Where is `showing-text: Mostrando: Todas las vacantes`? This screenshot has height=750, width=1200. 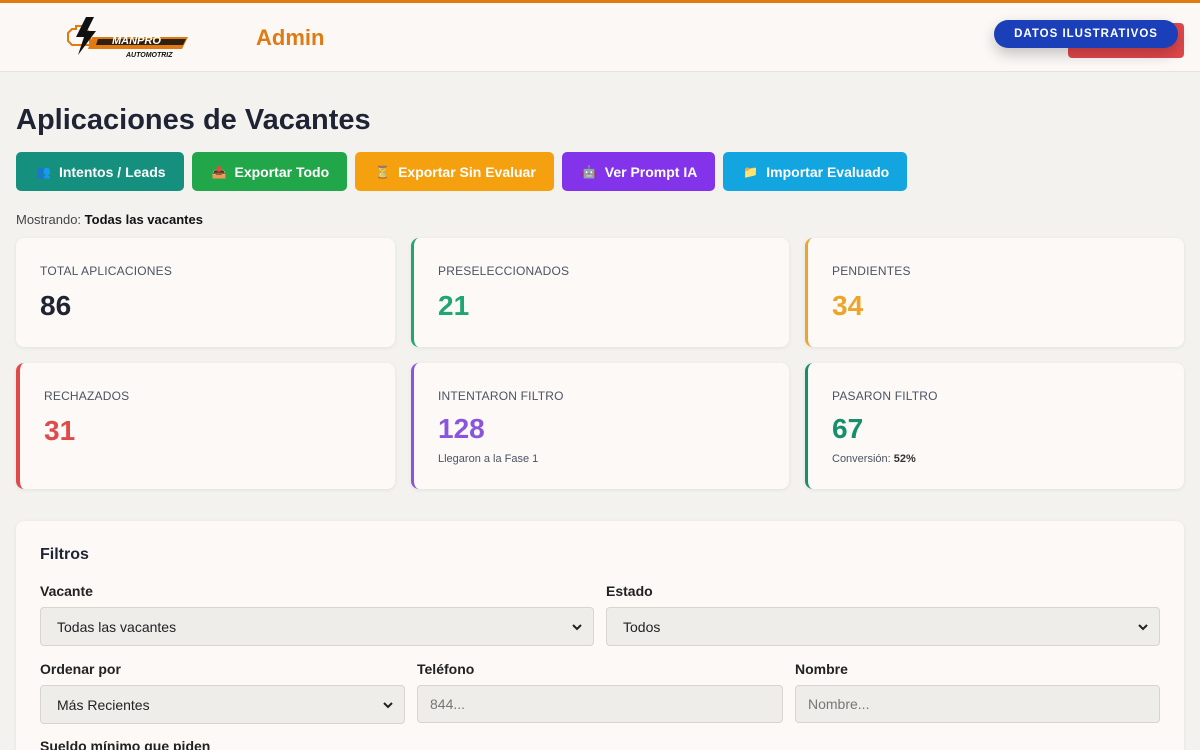
showing-text: Mostrando: Todas las vacantes is located at coordinates (109, 219).